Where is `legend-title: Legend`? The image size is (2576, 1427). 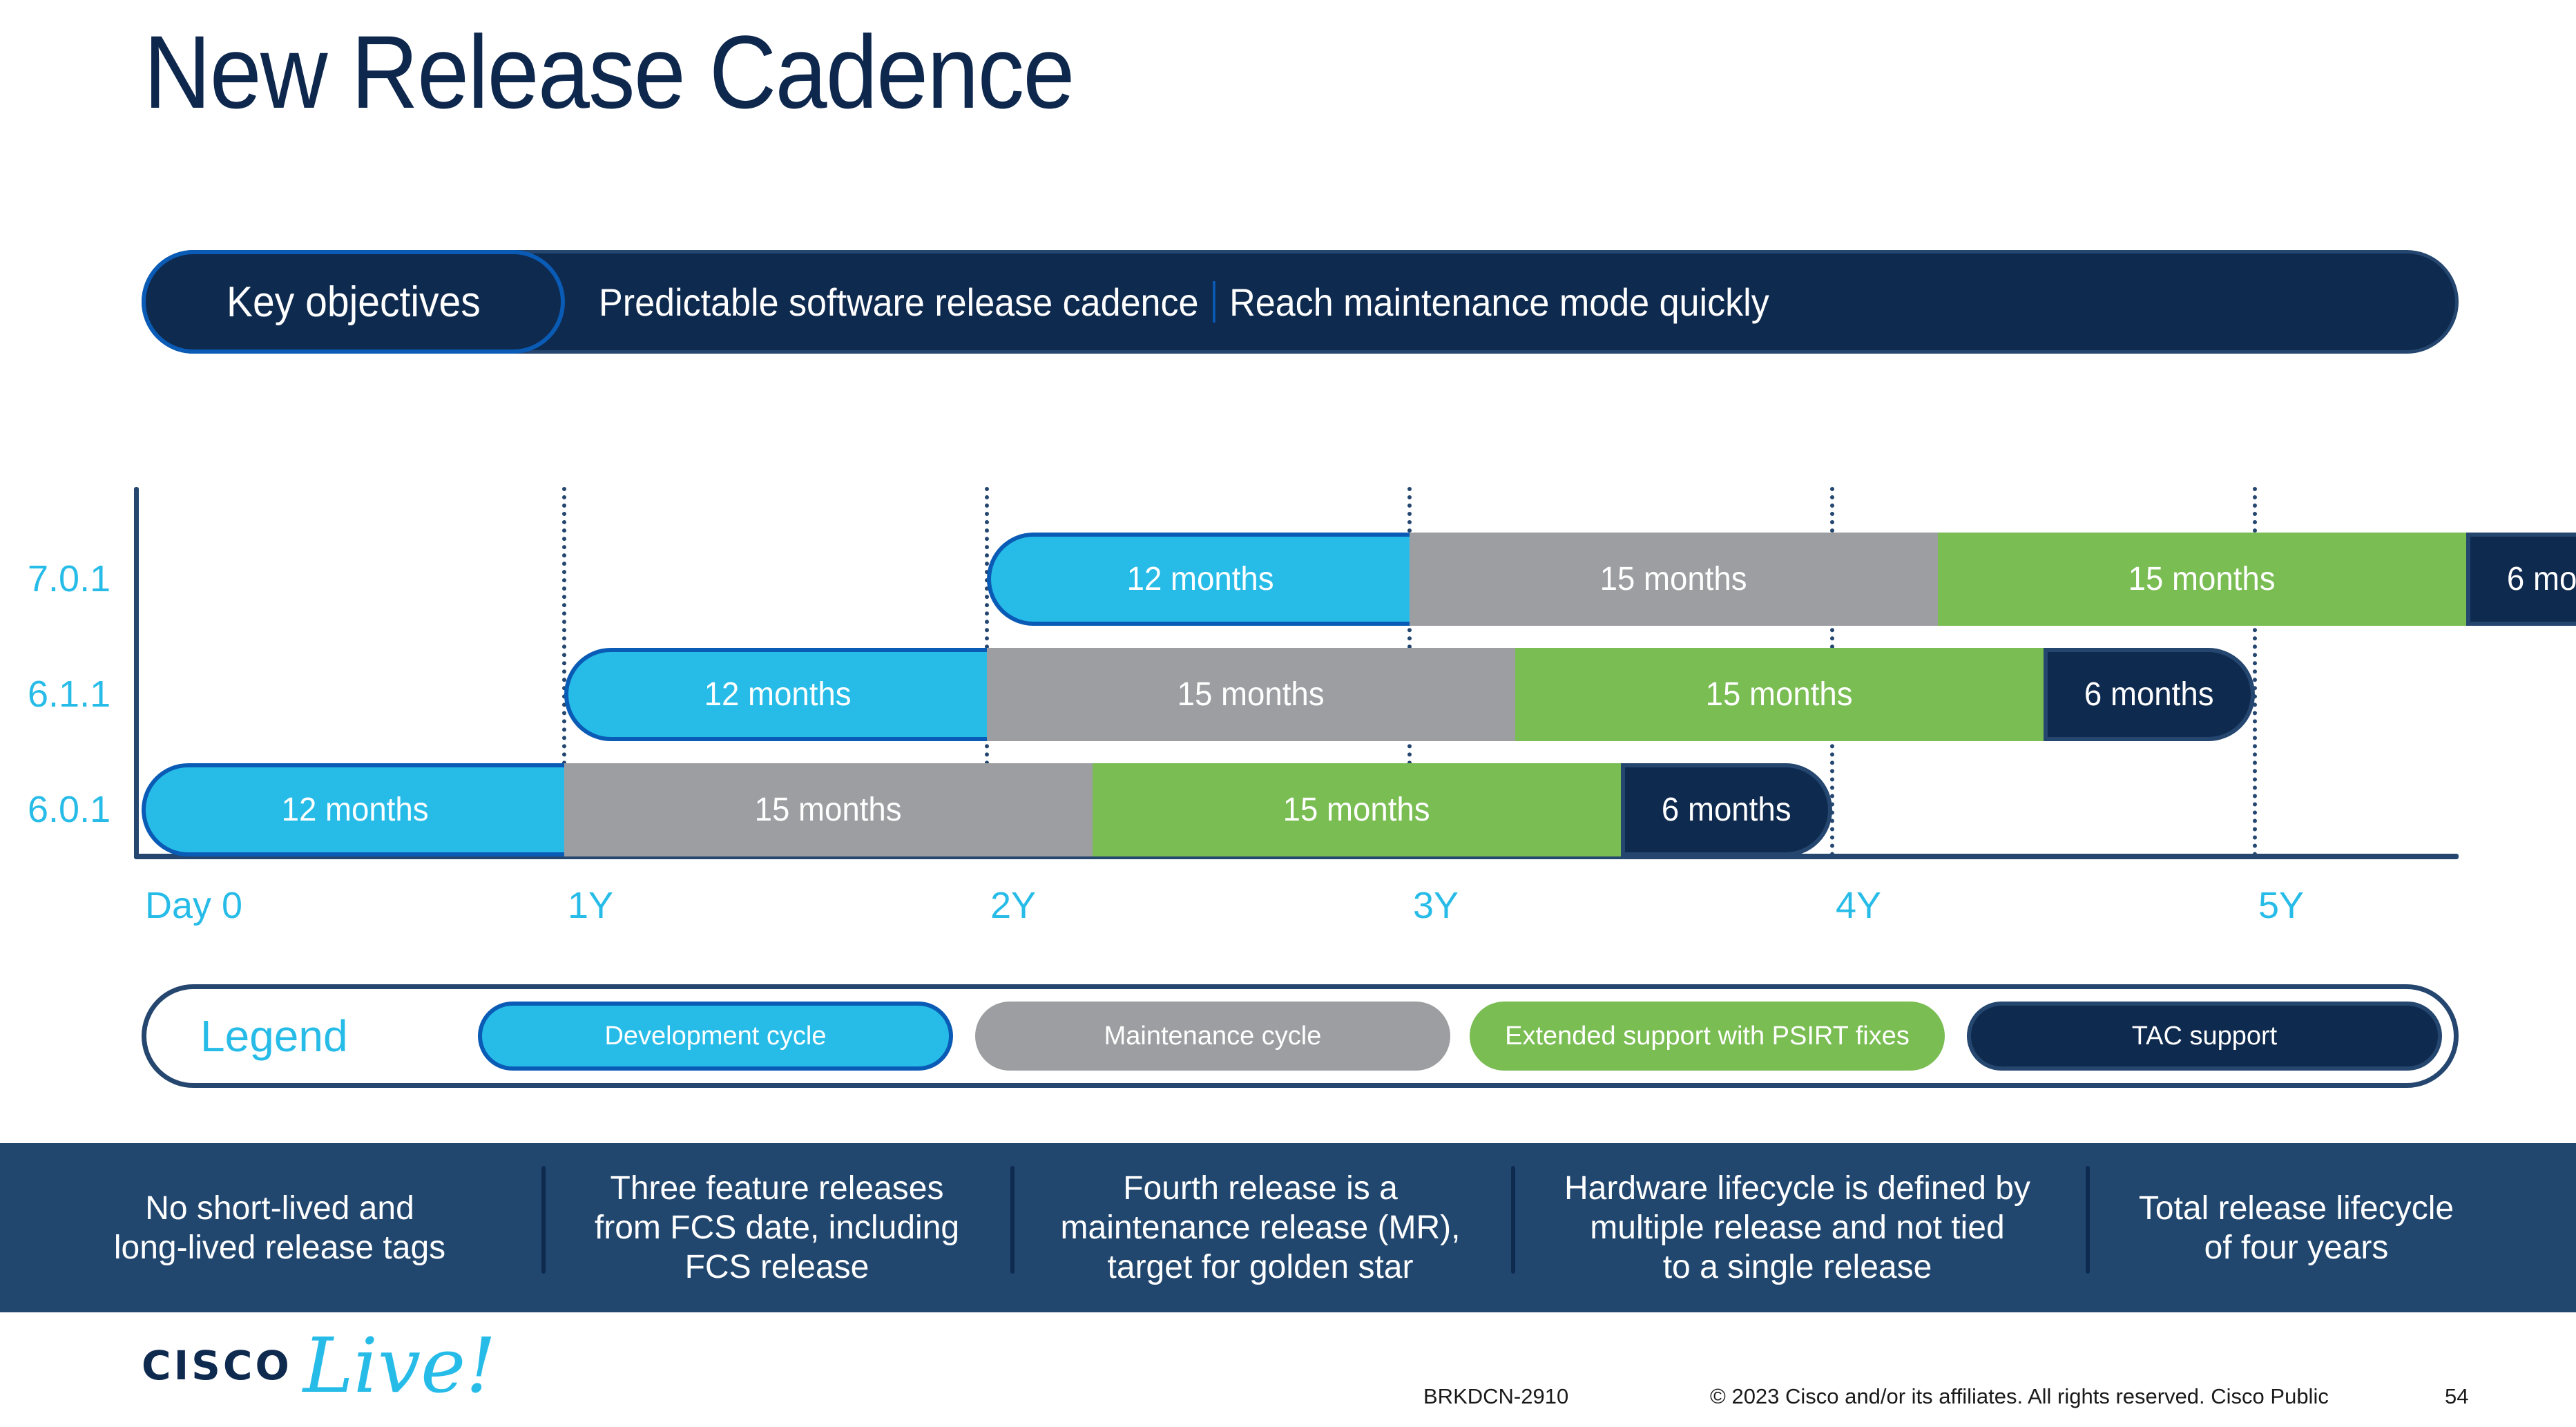 legend-title: Legend is located at coordinates (274, 1036).